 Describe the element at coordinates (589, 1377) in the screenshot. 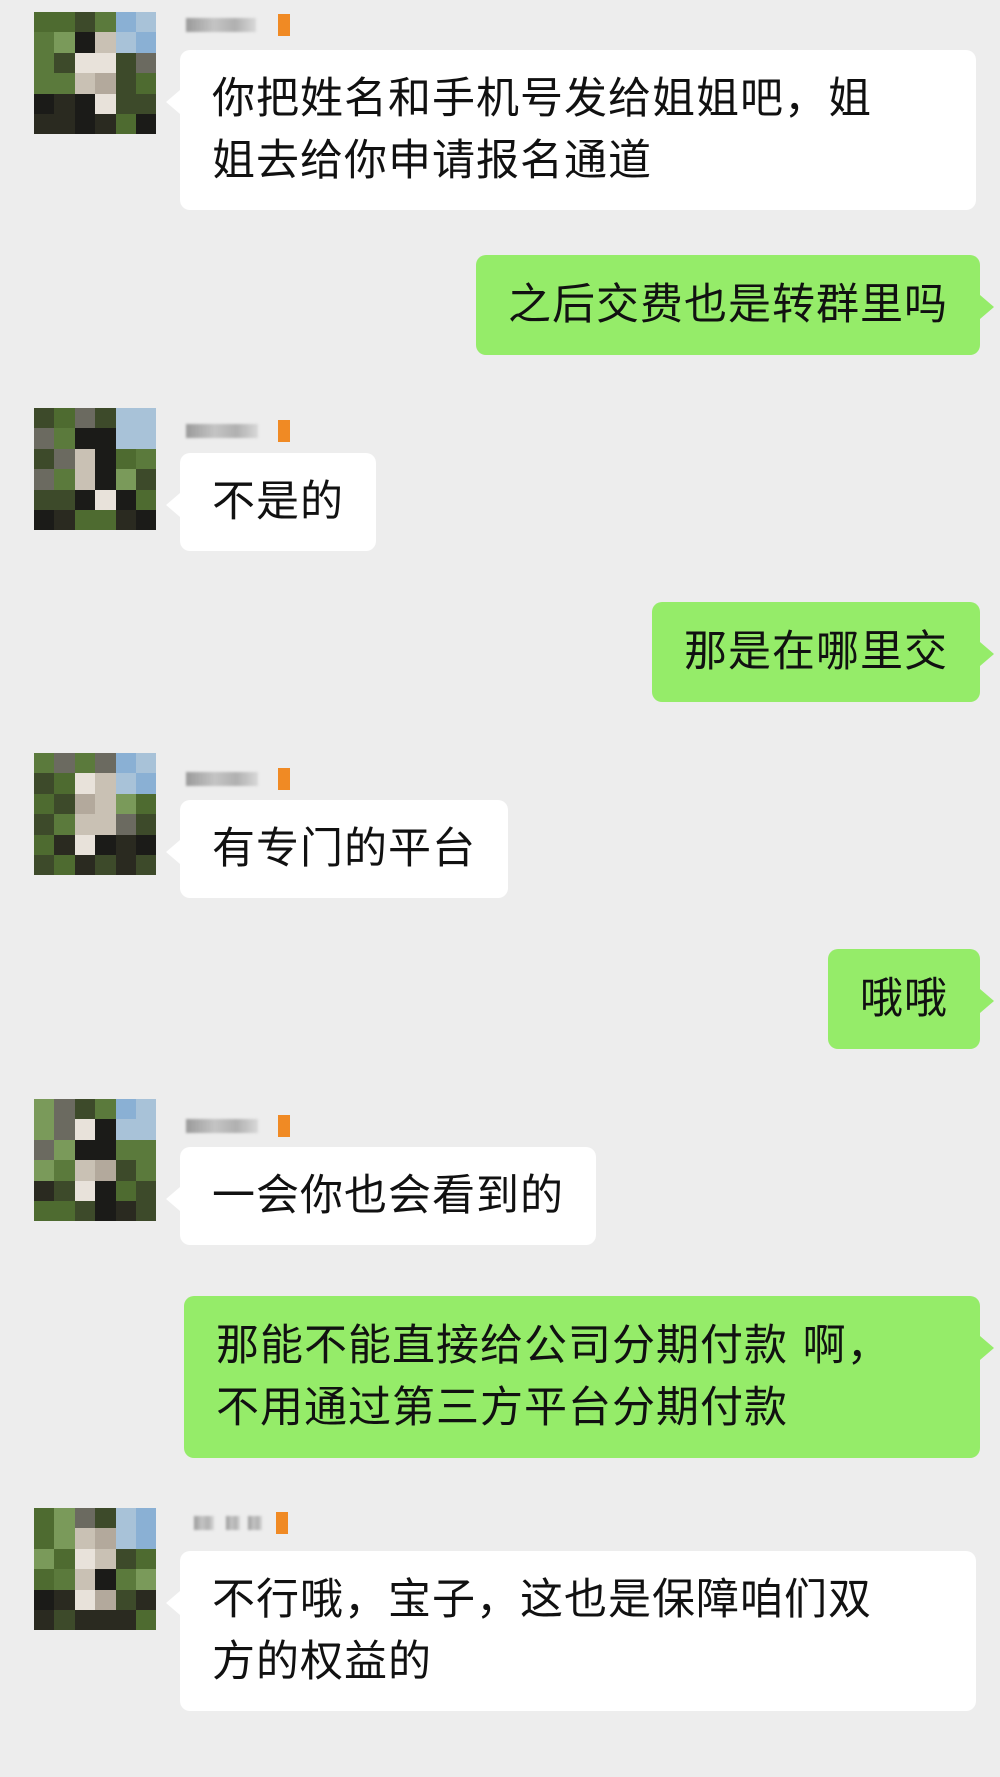

I see `outgoing-message: 那能不能直接给公司分期付款 啊， 不用通过第三方平台分期付款` at that location.